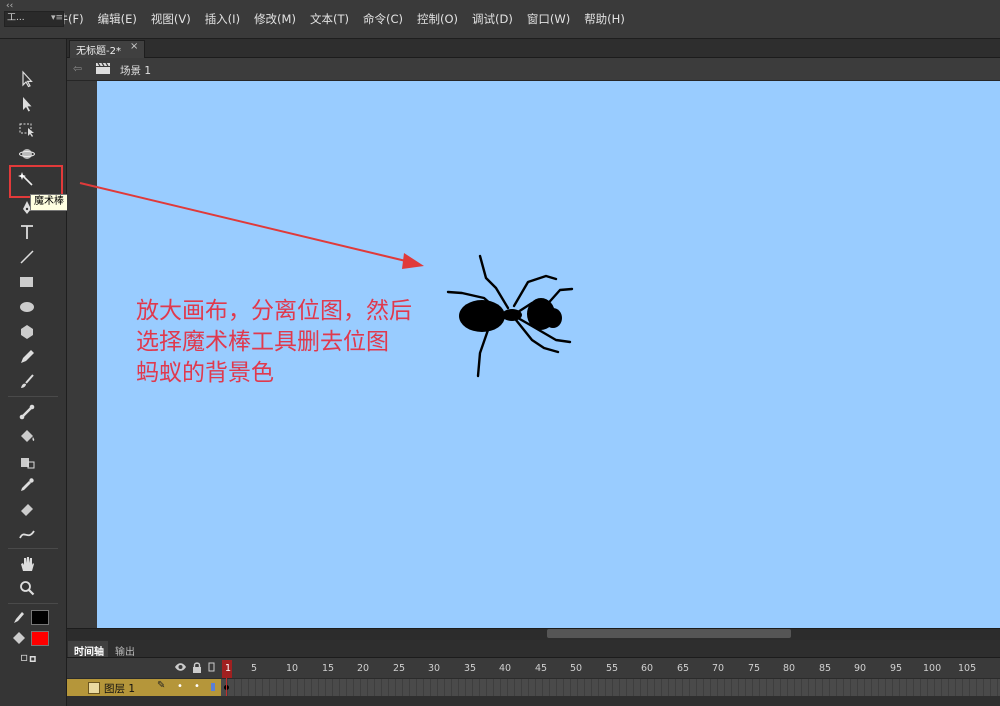 This screenshot has height=706, width=1000. What do you see at coordinates (434, 668) in the screenshot?
I see `frame-number: 30` at bounding box center [434, 668].